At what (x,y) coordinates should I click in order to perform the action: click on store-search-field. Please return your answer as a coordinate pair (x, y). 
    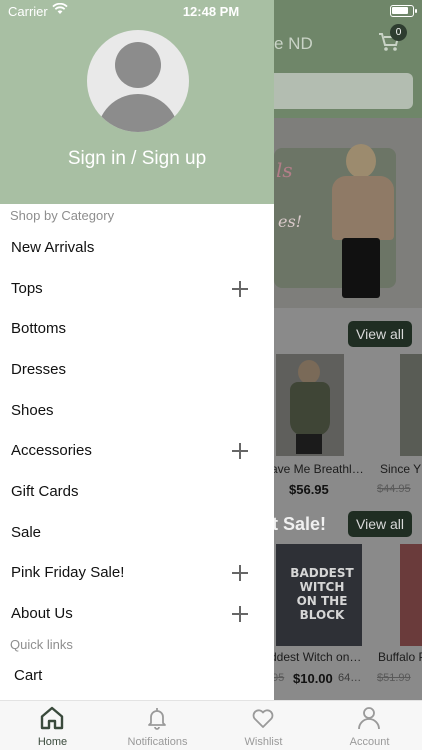
    Looking at the image, I should click on (336, 91).